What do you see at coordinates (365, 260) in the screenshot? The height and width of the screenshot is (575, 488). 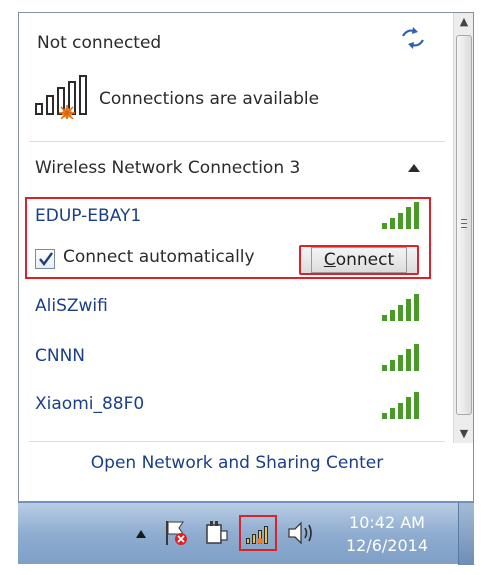 I see `connect-label-rest: onnect` at bounding box center [365, 260].